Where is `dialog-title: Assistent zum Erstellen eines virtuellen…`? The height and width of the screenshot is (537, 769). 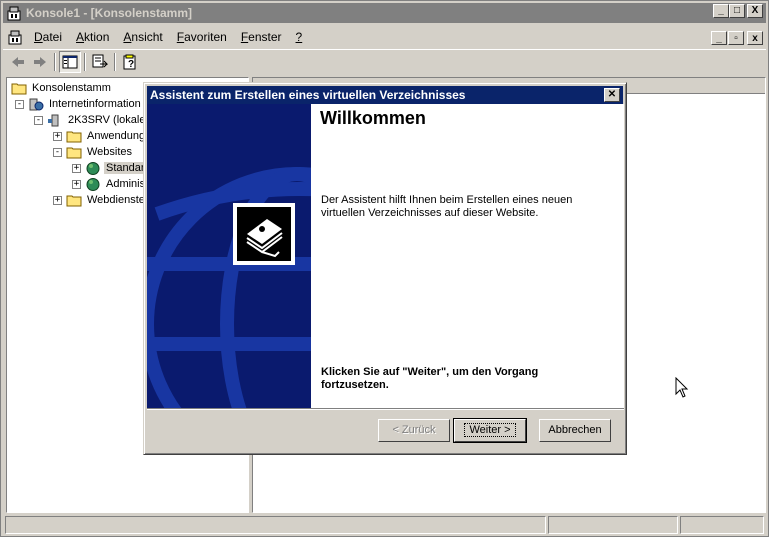
dialog-title: Assistent zum Erstellen eines virtuellen… is located at coordinates (308, 95).